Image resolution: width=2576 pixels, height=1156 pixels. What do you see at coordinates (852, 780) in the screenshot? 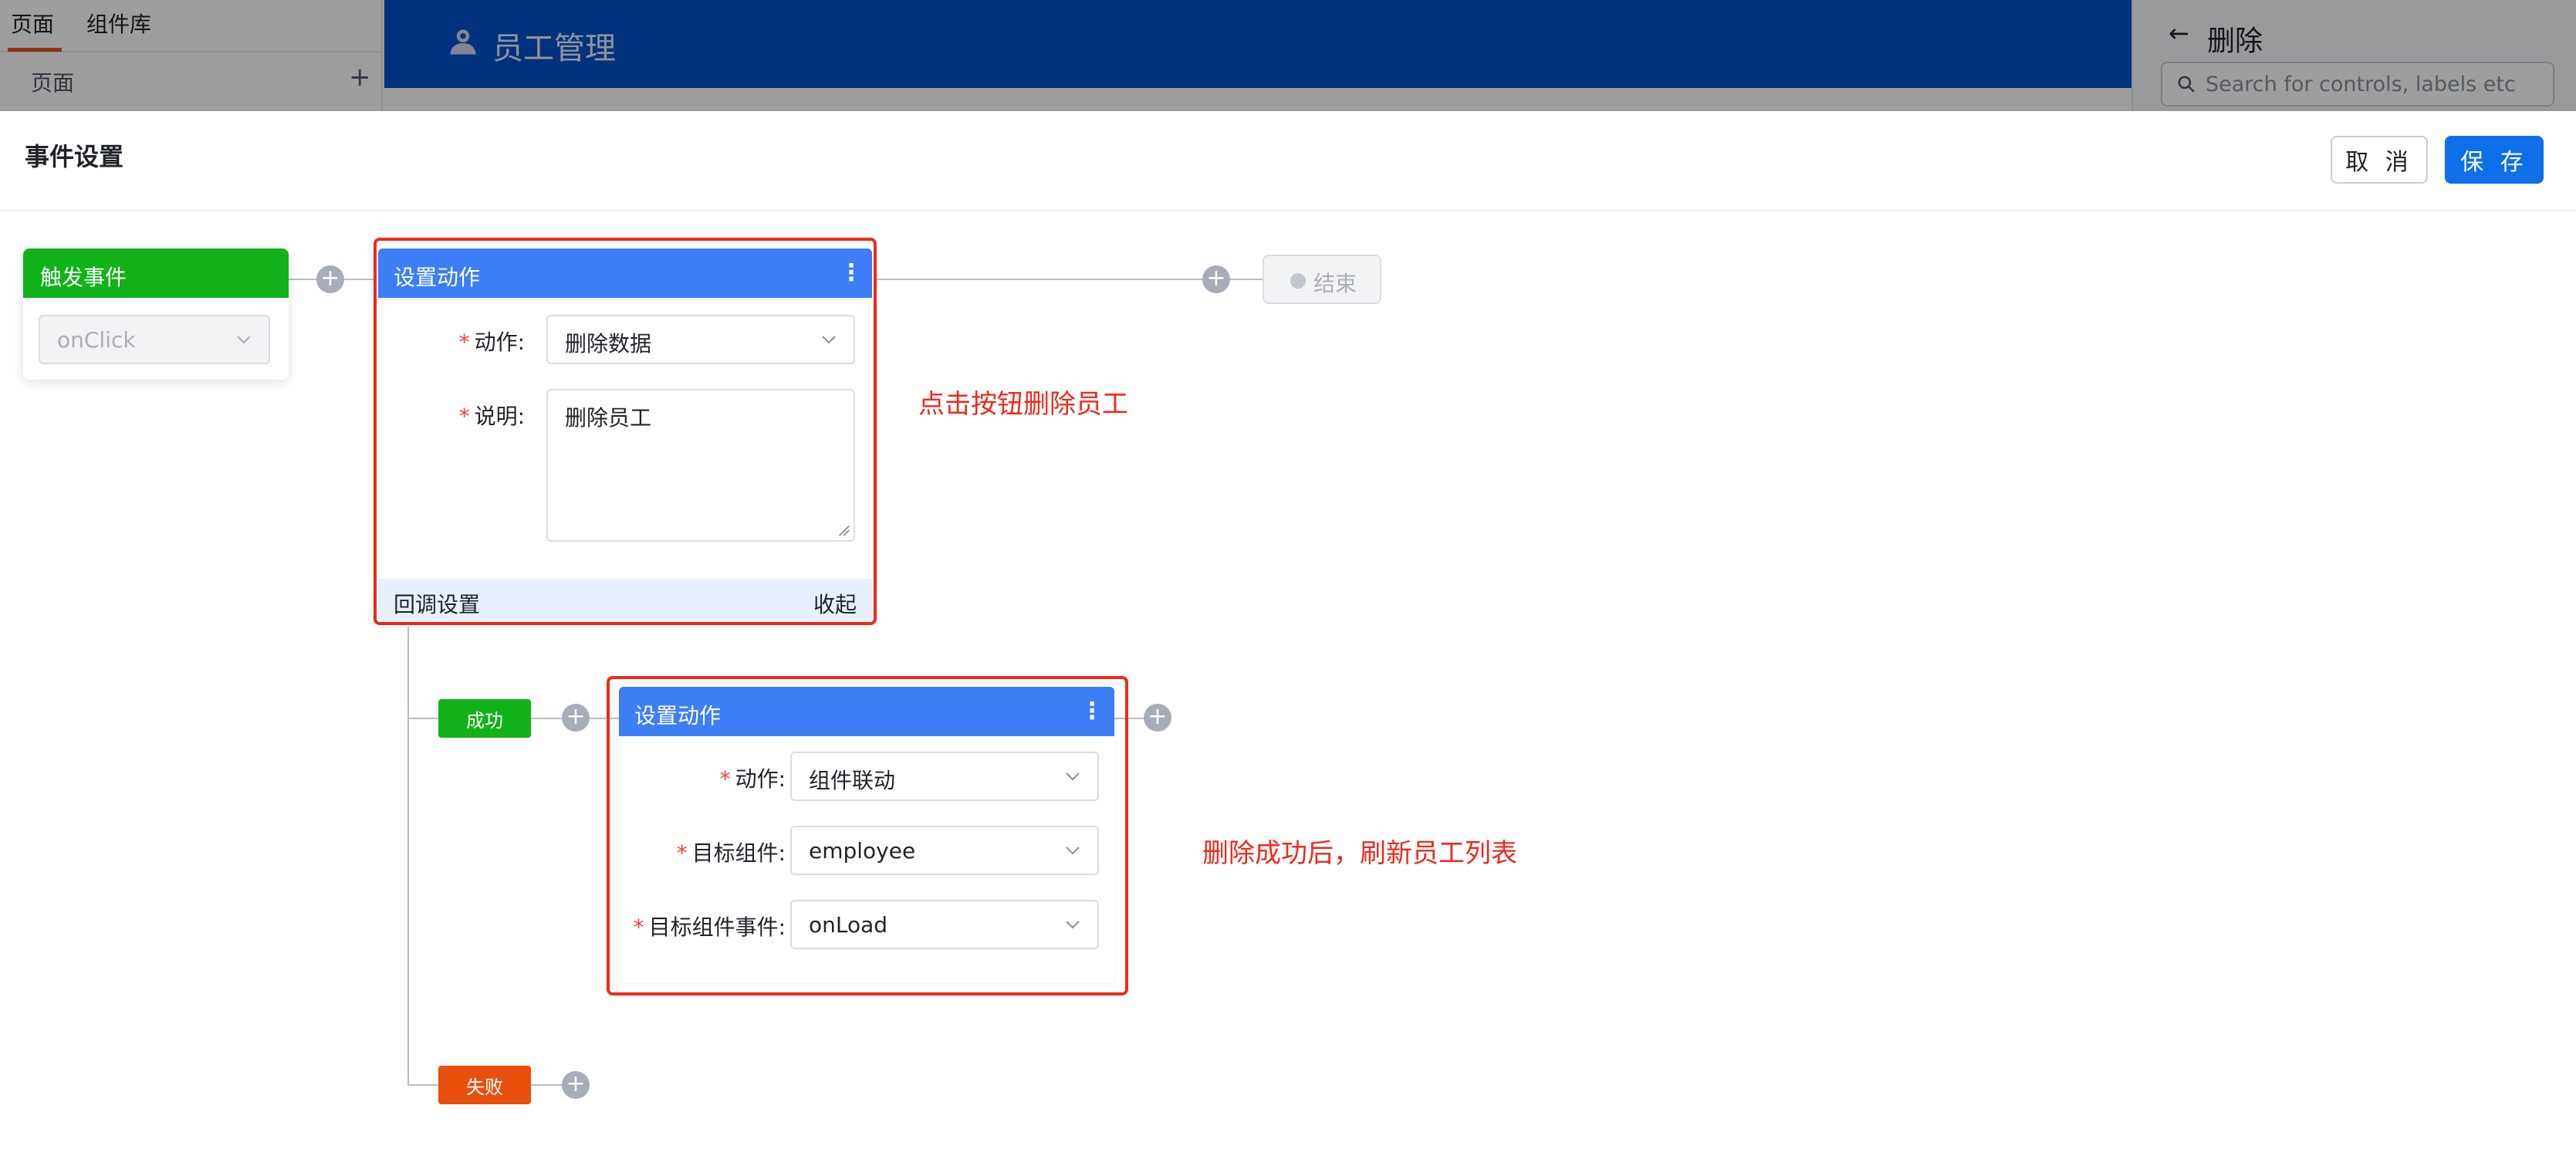
I see `action-type-value: 组件联动` at bounding box center [852, 780].